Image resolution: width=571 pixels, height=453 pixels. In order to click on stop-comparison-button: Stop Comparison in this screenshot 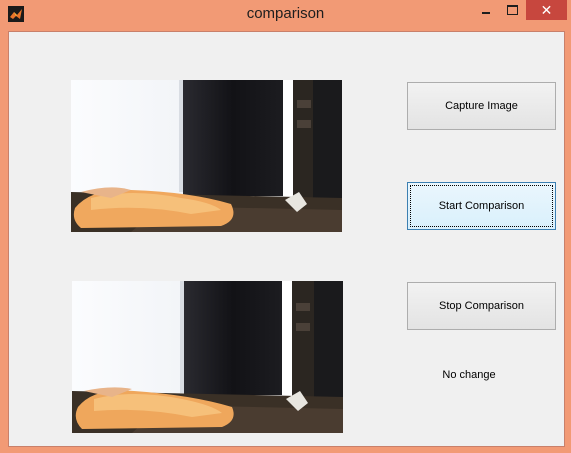, I will do `click(481, 306)`.